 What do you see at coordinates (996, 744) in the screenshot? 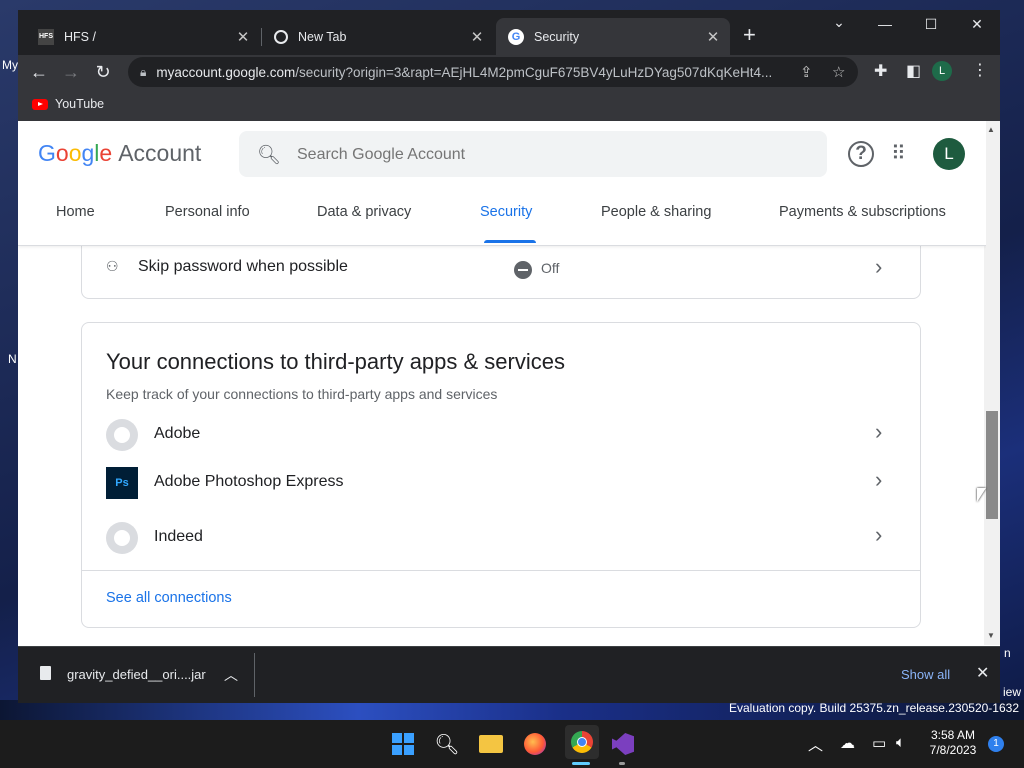
I see `notification-badge: 1` at bounding box center [996, 744].